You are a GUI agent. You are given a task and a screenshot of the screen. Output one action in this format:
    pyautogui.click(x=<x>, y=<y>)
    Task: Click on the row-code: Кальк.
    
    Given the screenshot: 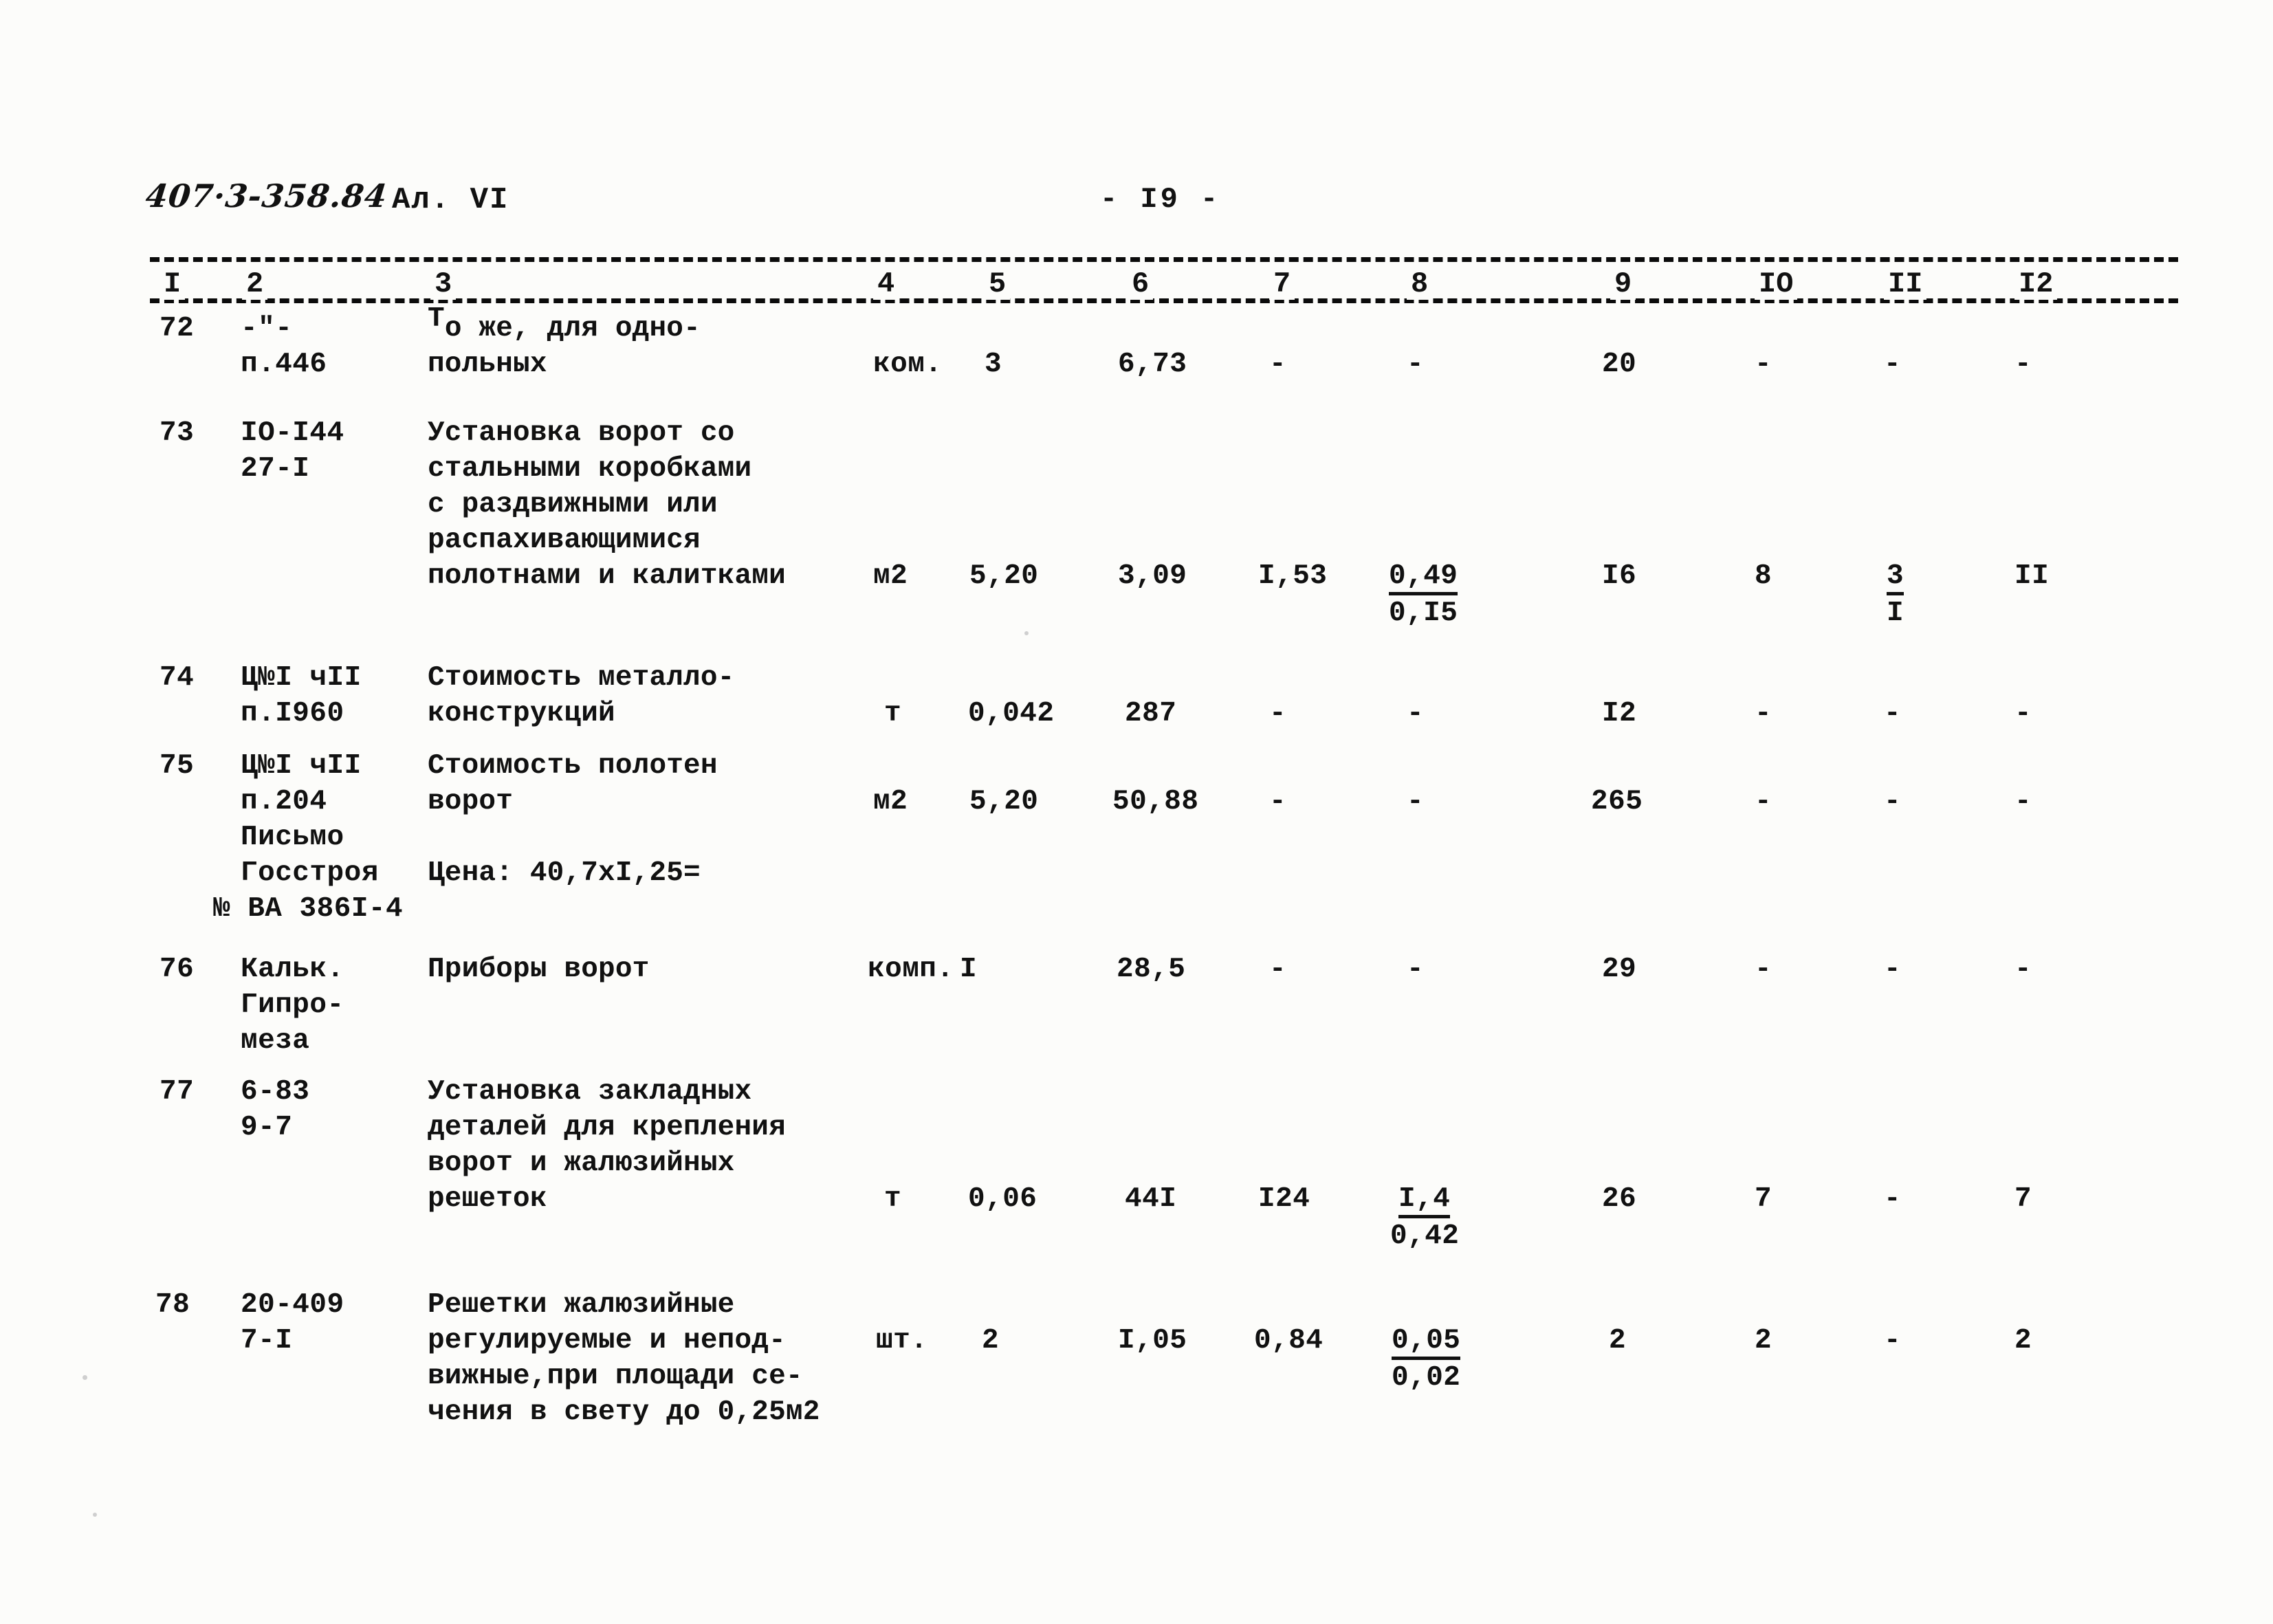 What is the action you would take?
    pyautogui.click(x=292, y=969)
    